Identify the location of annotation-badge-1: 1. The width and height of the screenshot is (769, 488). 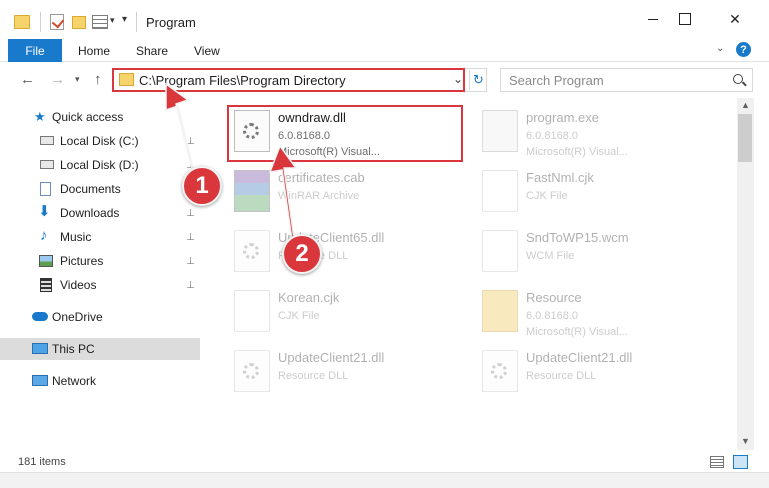
(202, 186).